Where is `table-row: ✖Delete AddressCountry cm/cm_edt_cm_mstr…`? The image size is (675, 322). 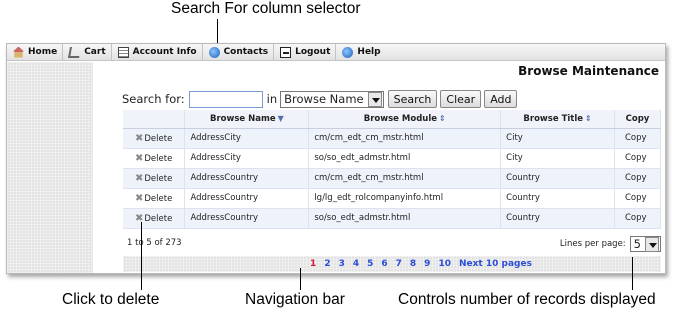
table-row: ✖Delete AddressCountry cm/cm_edt_cm_mstr… is located at coordinates (392, 178).